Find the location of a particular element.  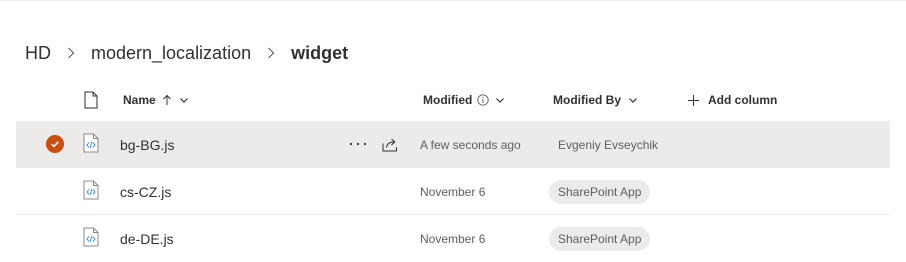

breadcrumb-current: widget is located at coordinates (320, 52).